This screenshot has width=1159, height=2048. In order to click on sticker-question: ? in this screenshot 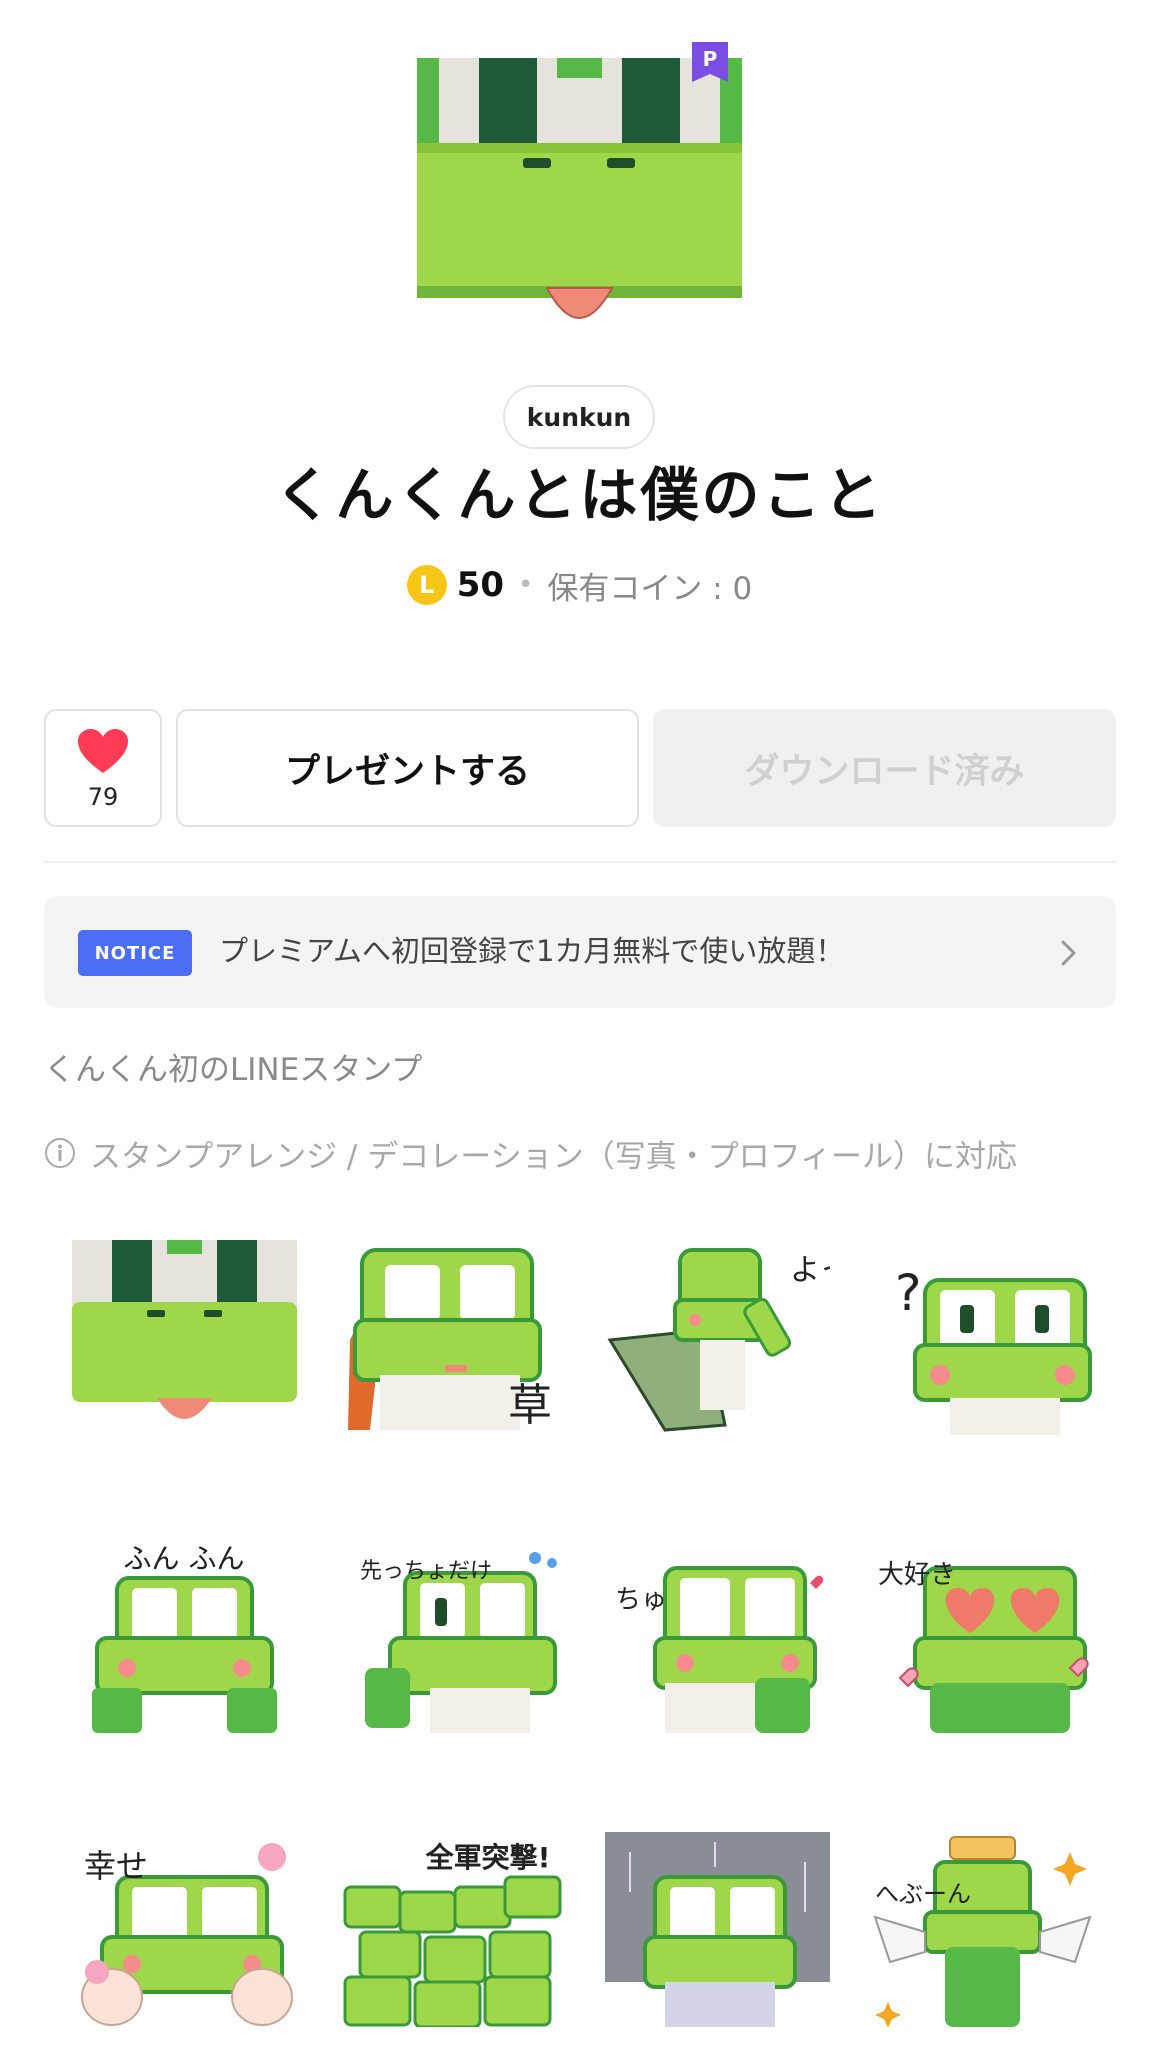, I will do `click(982, 1337)`.